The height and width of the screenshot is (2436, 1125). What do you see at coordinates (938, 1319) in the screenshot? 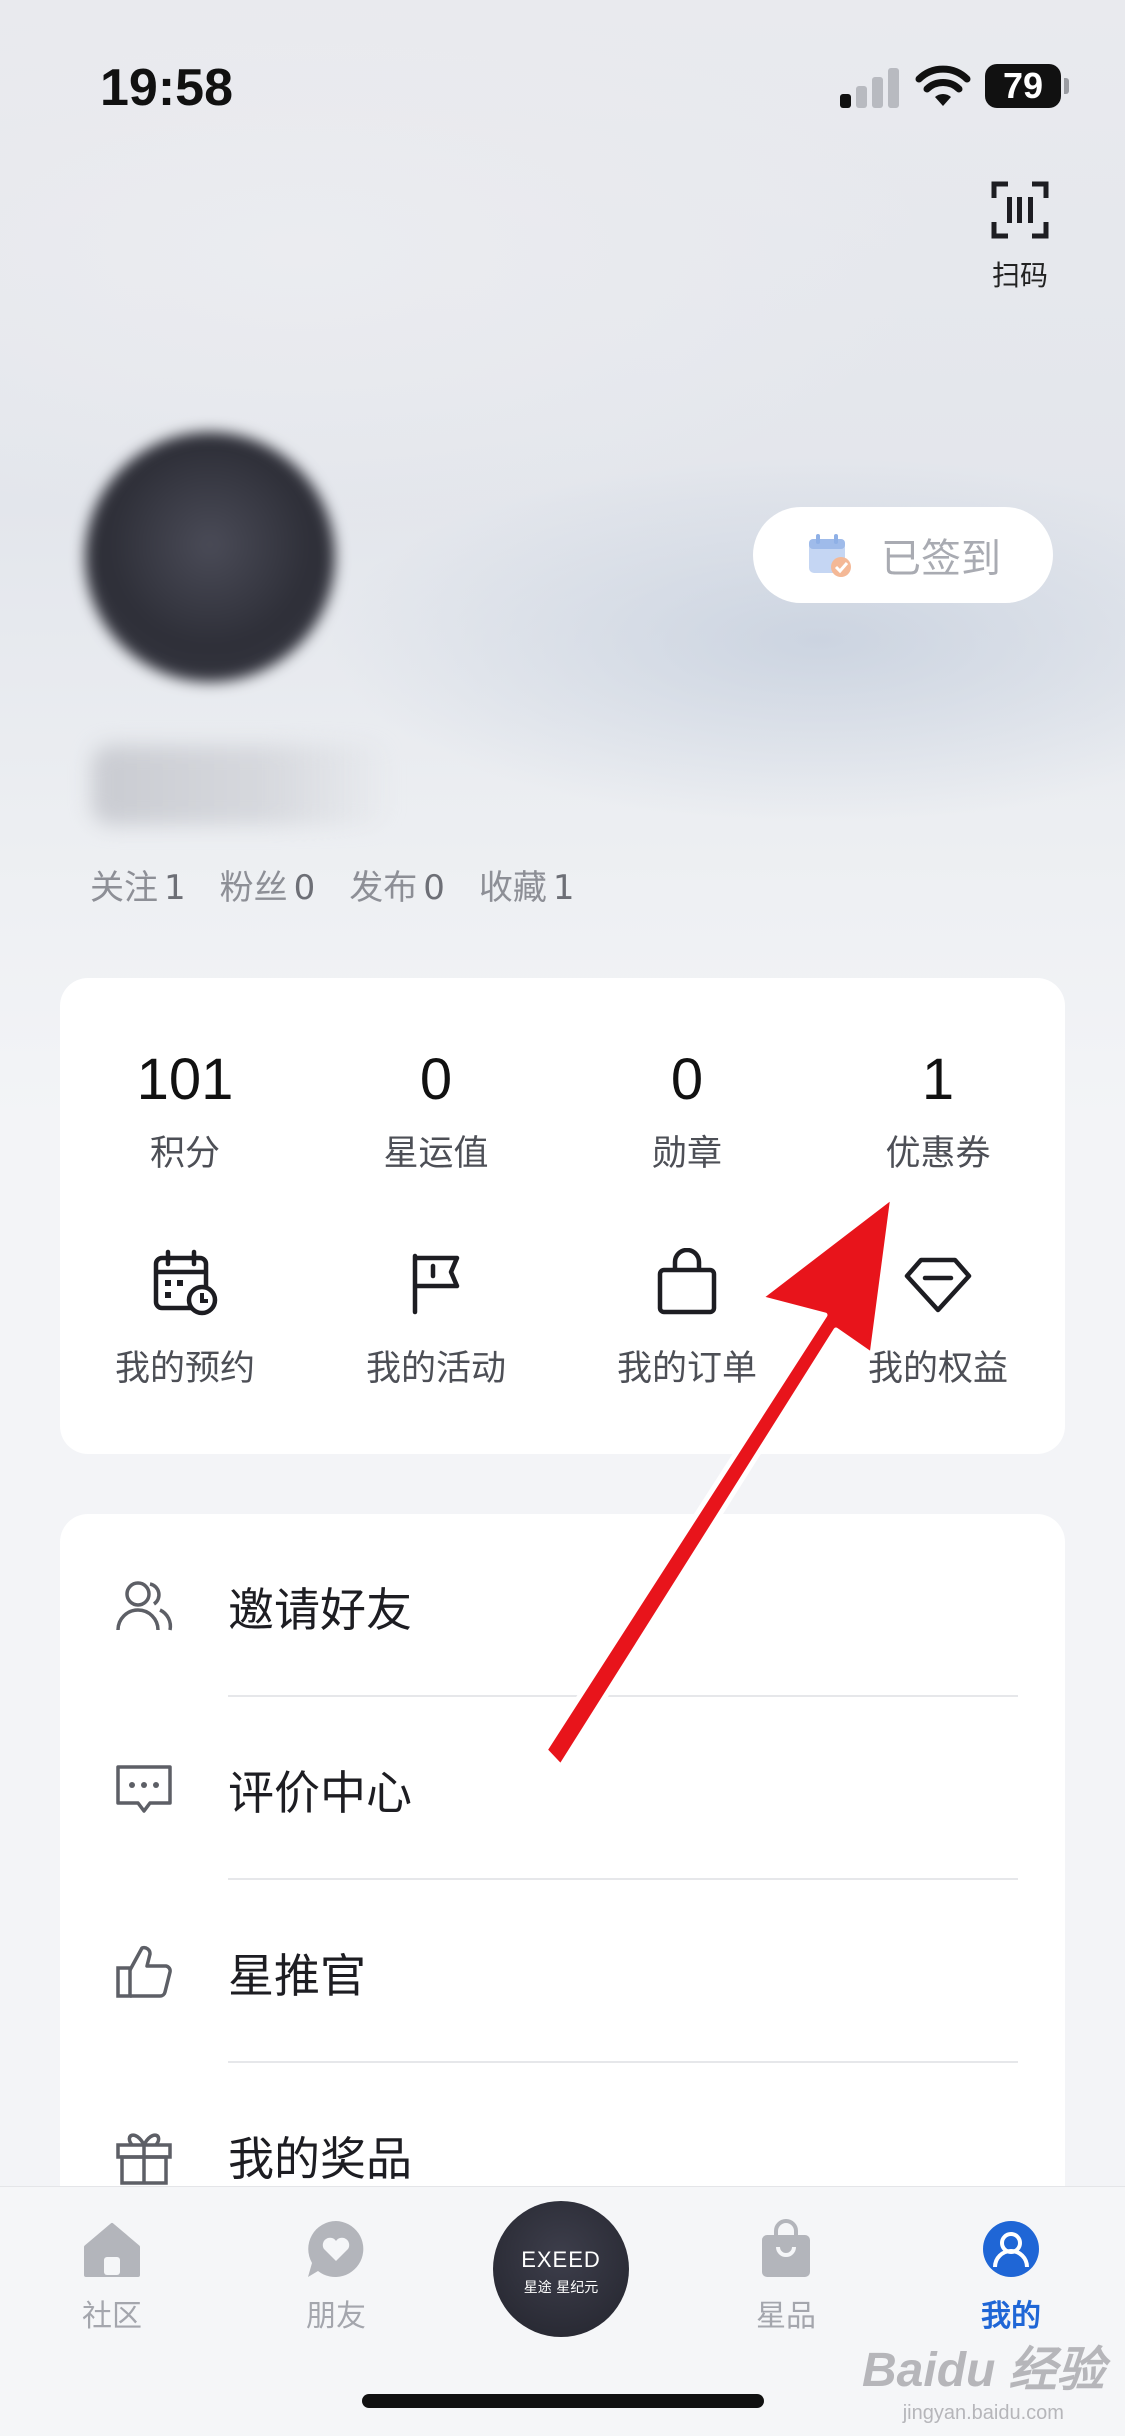
I see `shortcut-my-benefits: 我的权益` at bounding box center [938, 1319].